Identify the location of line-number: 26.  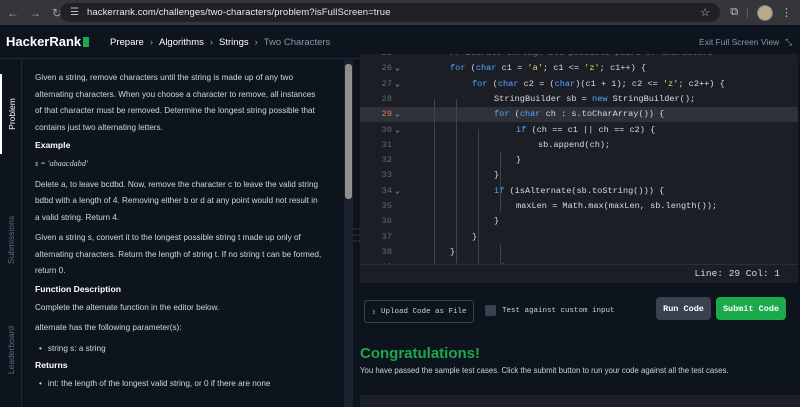
(386, 68).